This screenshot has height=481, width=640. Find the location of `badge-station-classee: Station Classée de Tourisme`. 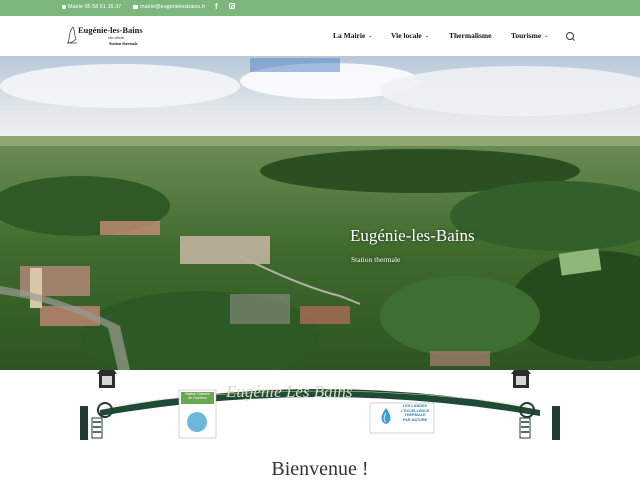

badge-station-classee: Station Classée de Tourisme is located at coordinates (197, 396).